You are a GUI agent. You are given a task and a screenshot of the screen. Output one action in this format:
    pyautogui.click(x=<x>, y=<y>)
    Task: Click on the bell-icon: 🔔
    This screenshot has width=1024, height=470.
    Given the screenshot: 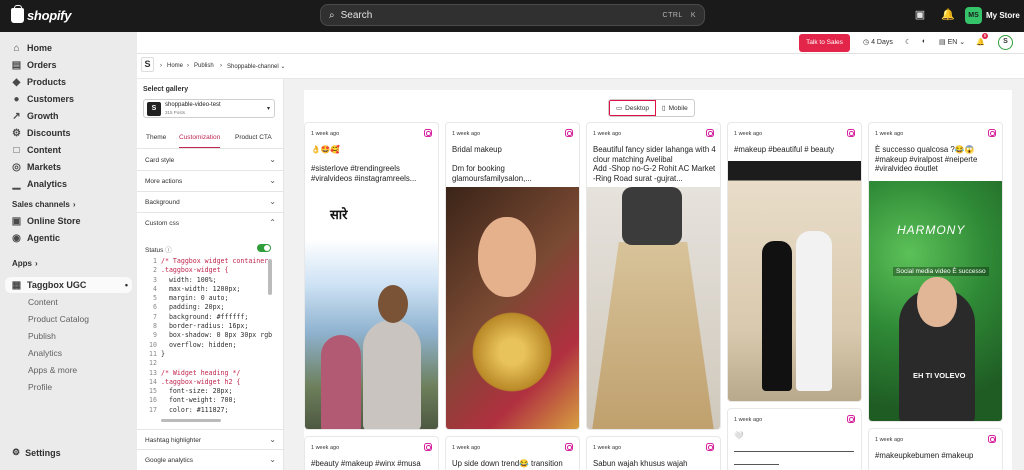 What is the action you would take?
    pyautogui.click(x=948, y=15)
    